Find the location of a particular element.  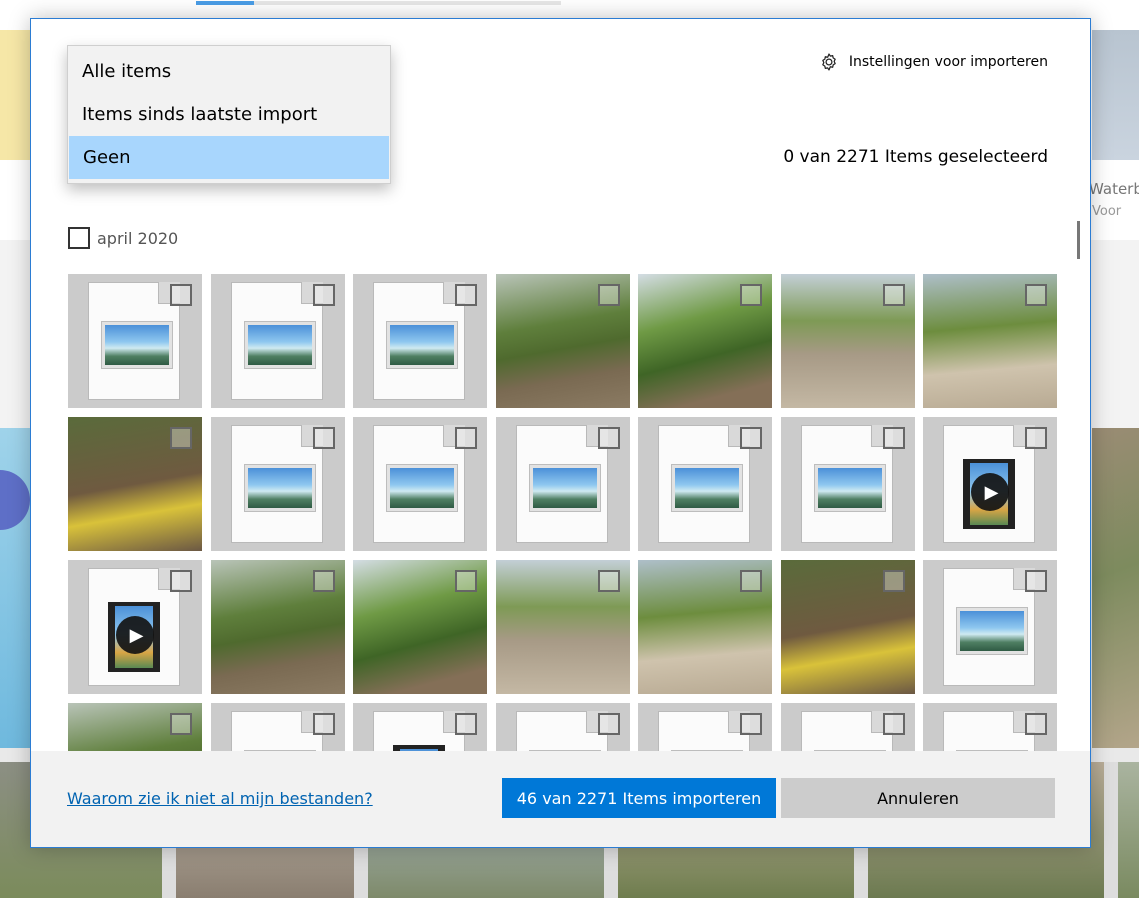

background-tile is located at coordinates (16, 95).